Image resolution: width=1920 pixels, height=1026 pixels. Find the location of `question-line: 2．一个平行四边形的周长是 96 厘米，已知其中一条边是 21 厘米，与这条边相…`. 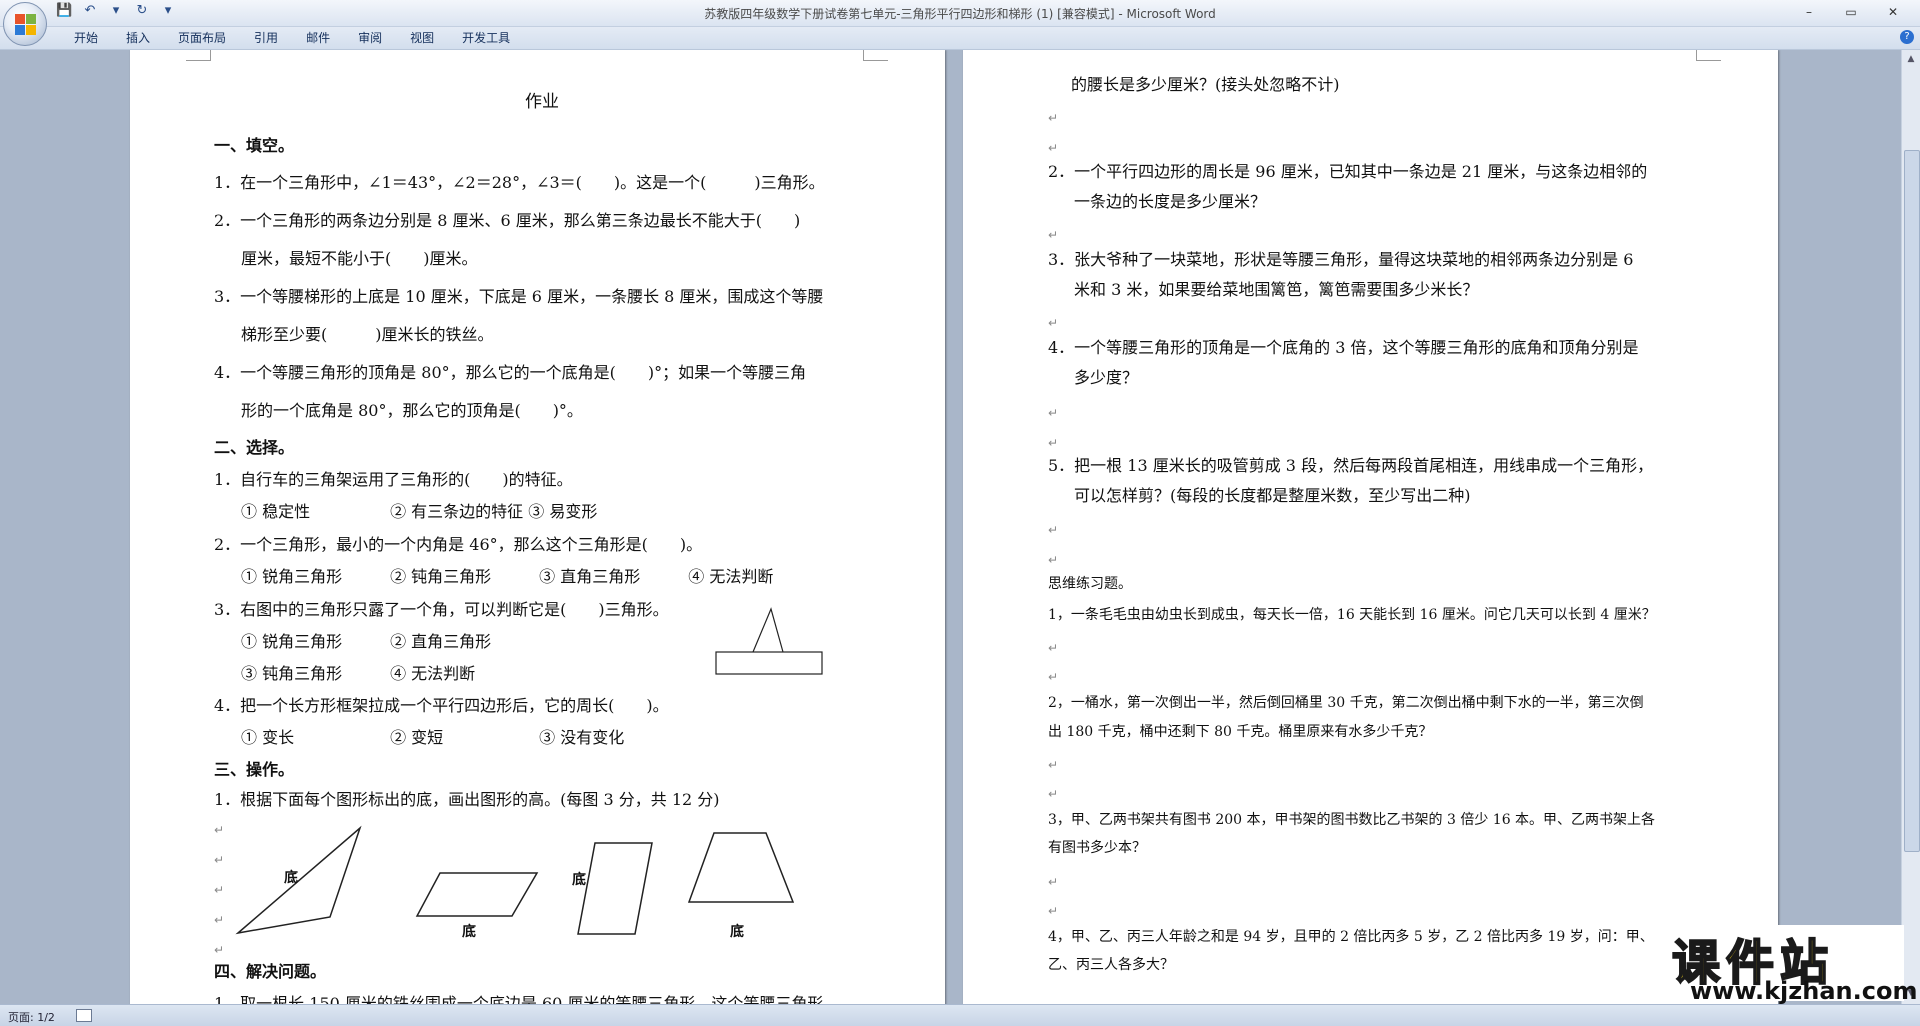

question-line: 2．一个平行四边形的周长是 96 厘米，已知其中一条边是 21 厘米，与这条边相… is located at coordinates (1348, 171).